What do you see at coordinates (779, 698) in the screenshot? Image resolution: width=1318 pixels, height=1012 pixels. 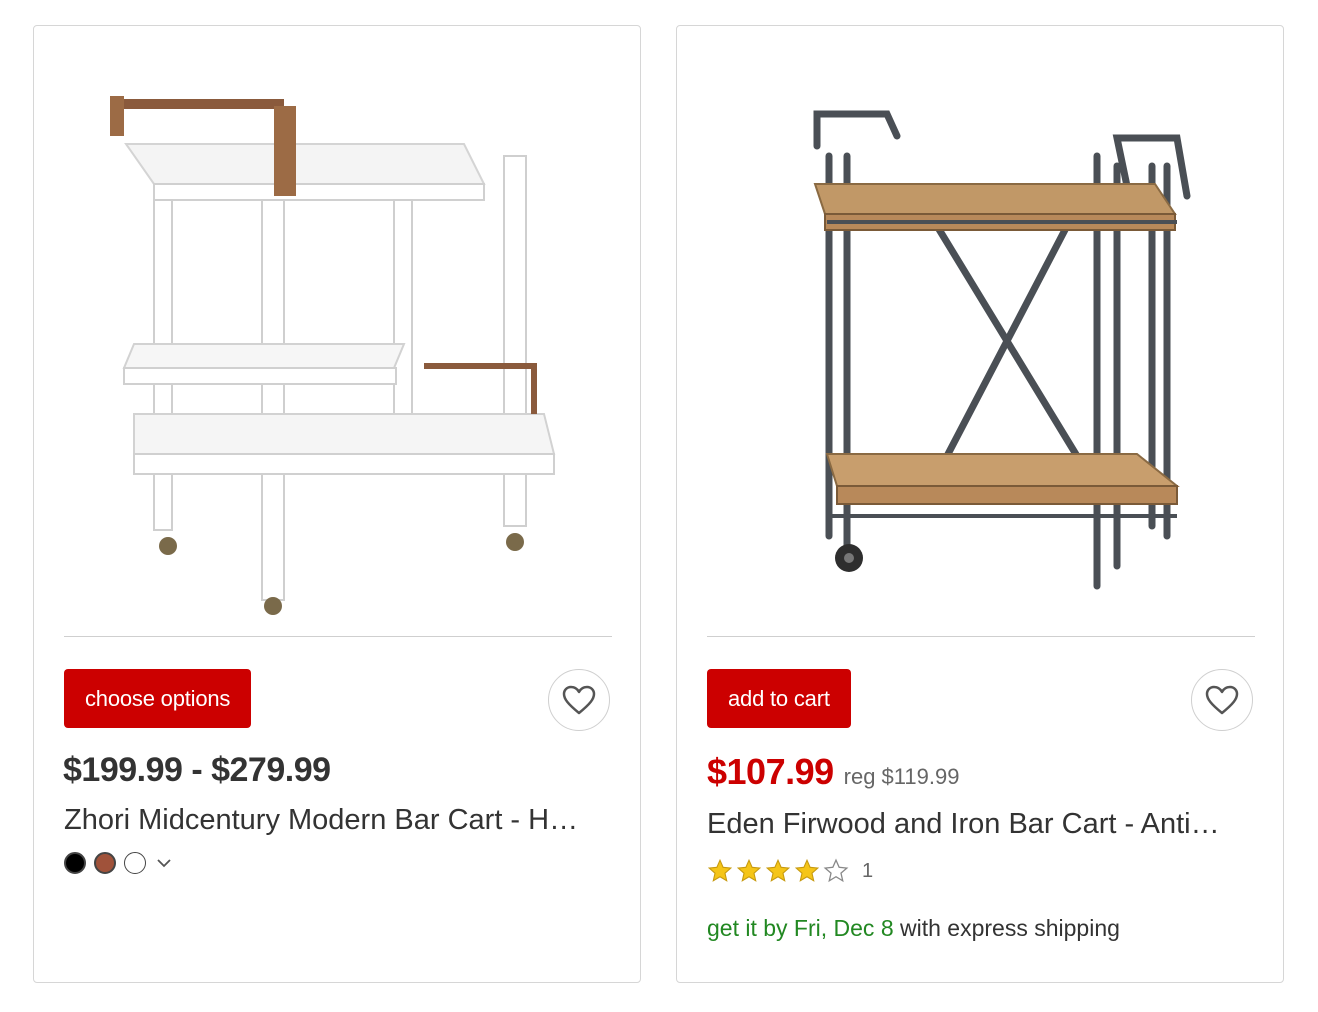 I see `add-to-cart-button: add to cart` at bounding box center [779, 698].